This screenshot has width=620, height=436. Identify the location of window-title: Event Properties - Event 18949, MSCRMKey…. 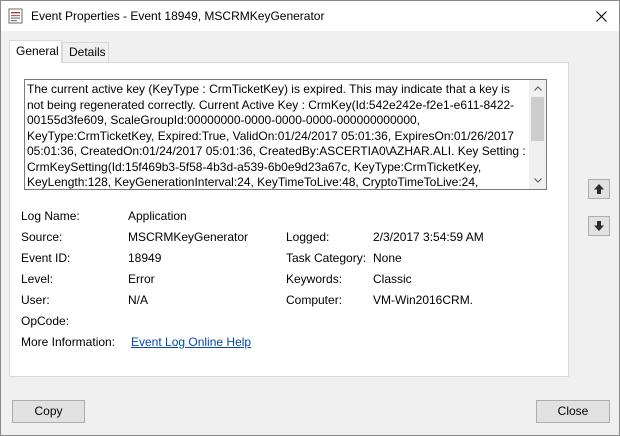
(178, 16).